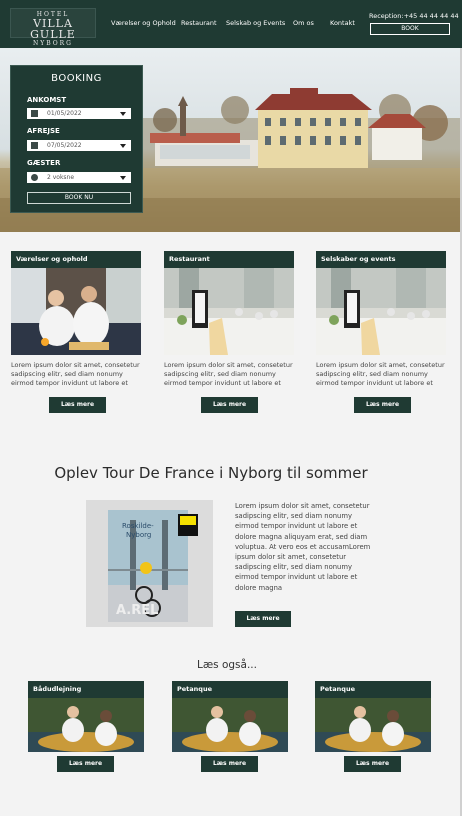 The image size is (462, 816). What do you see at coordinates (77, 405) in the screenshot?
I see `read-more-rooms-button: Læs mere` at bounding box center [77, 405].